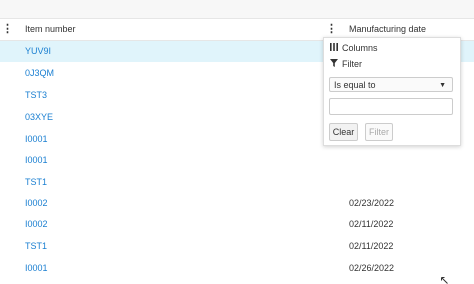 The height and width of the screenshot is (284, 474). I want to click on filter-menu-item: Filter, so click(345, 64).